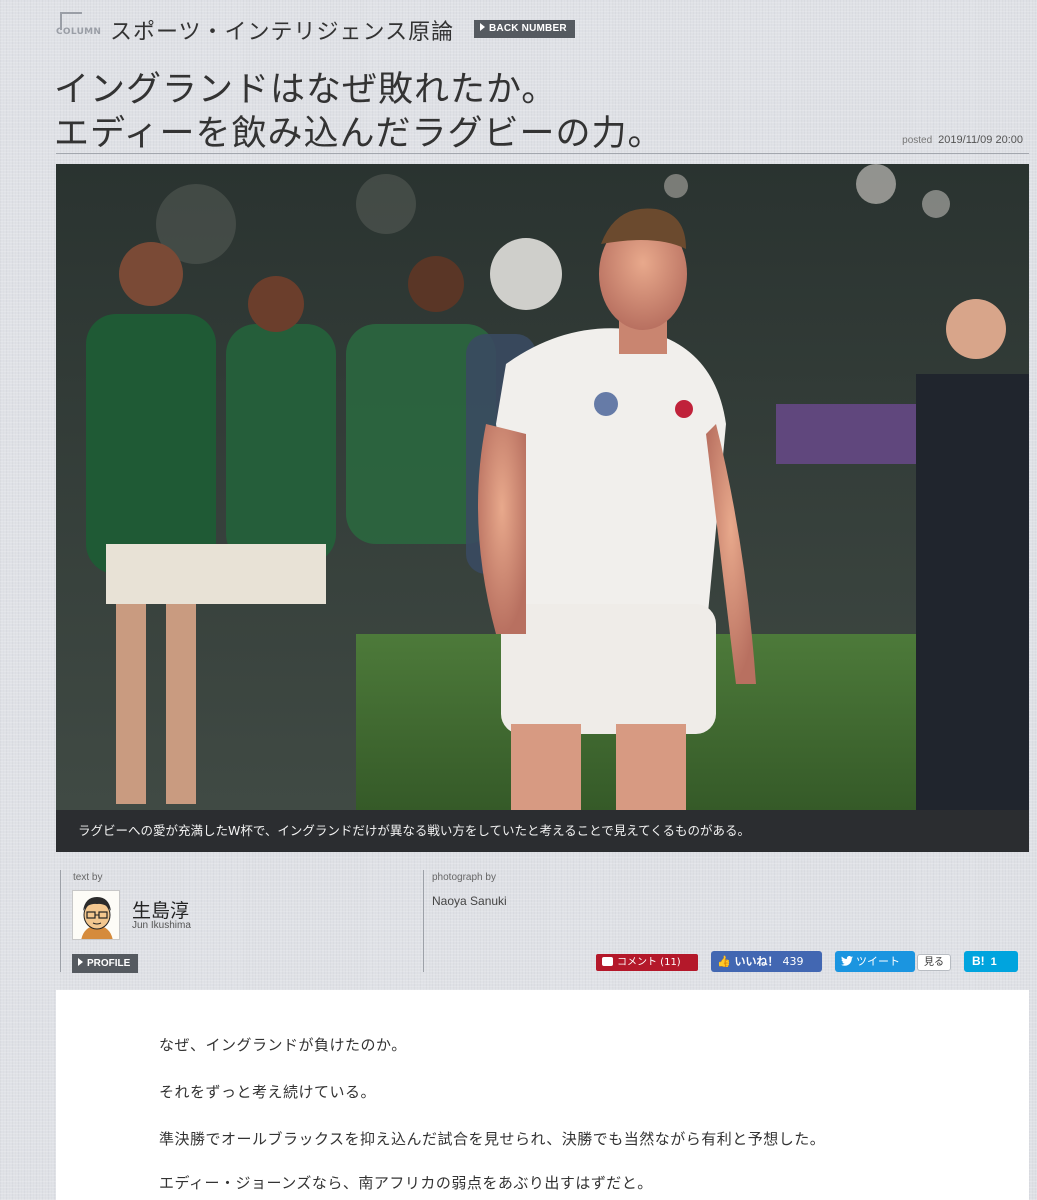 This screenshot has height=1200, width=1037. Describe the element at coordinates (993, 962) in the screenshot. I see `hatena-count: 1` at that location.